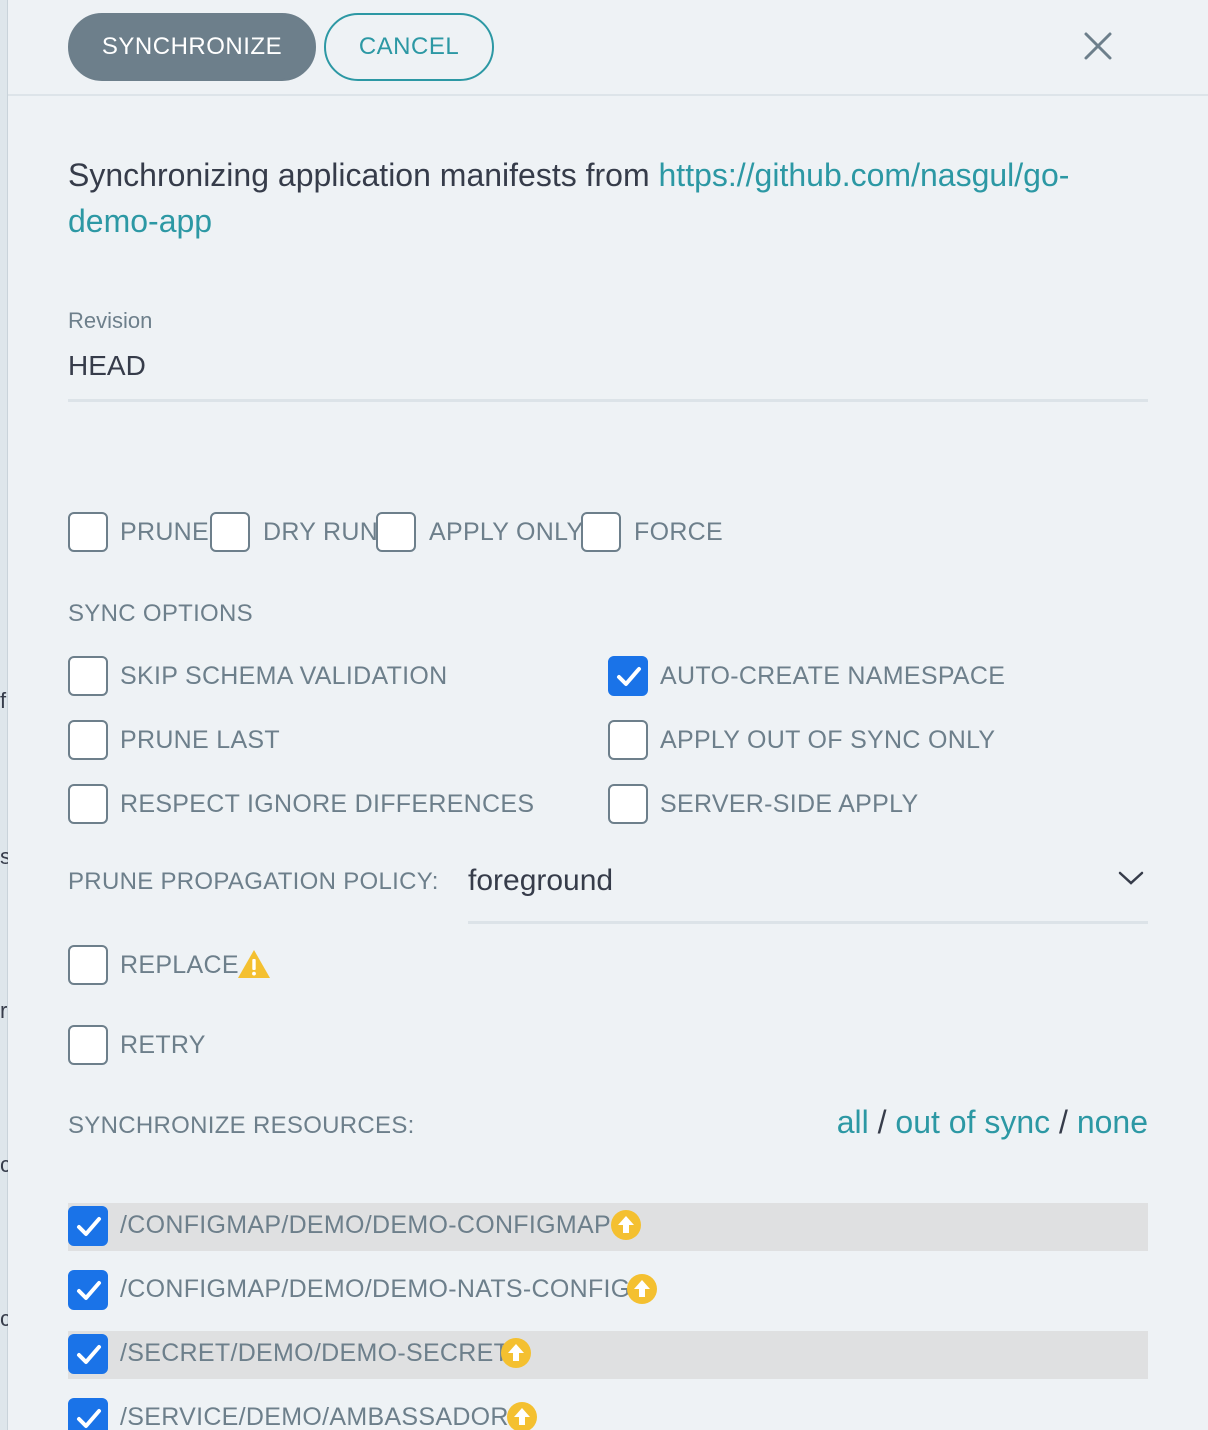  Describe the element at coordinates (396, 532) in the screenshot. I see `apply-only-checkbox` at that location.